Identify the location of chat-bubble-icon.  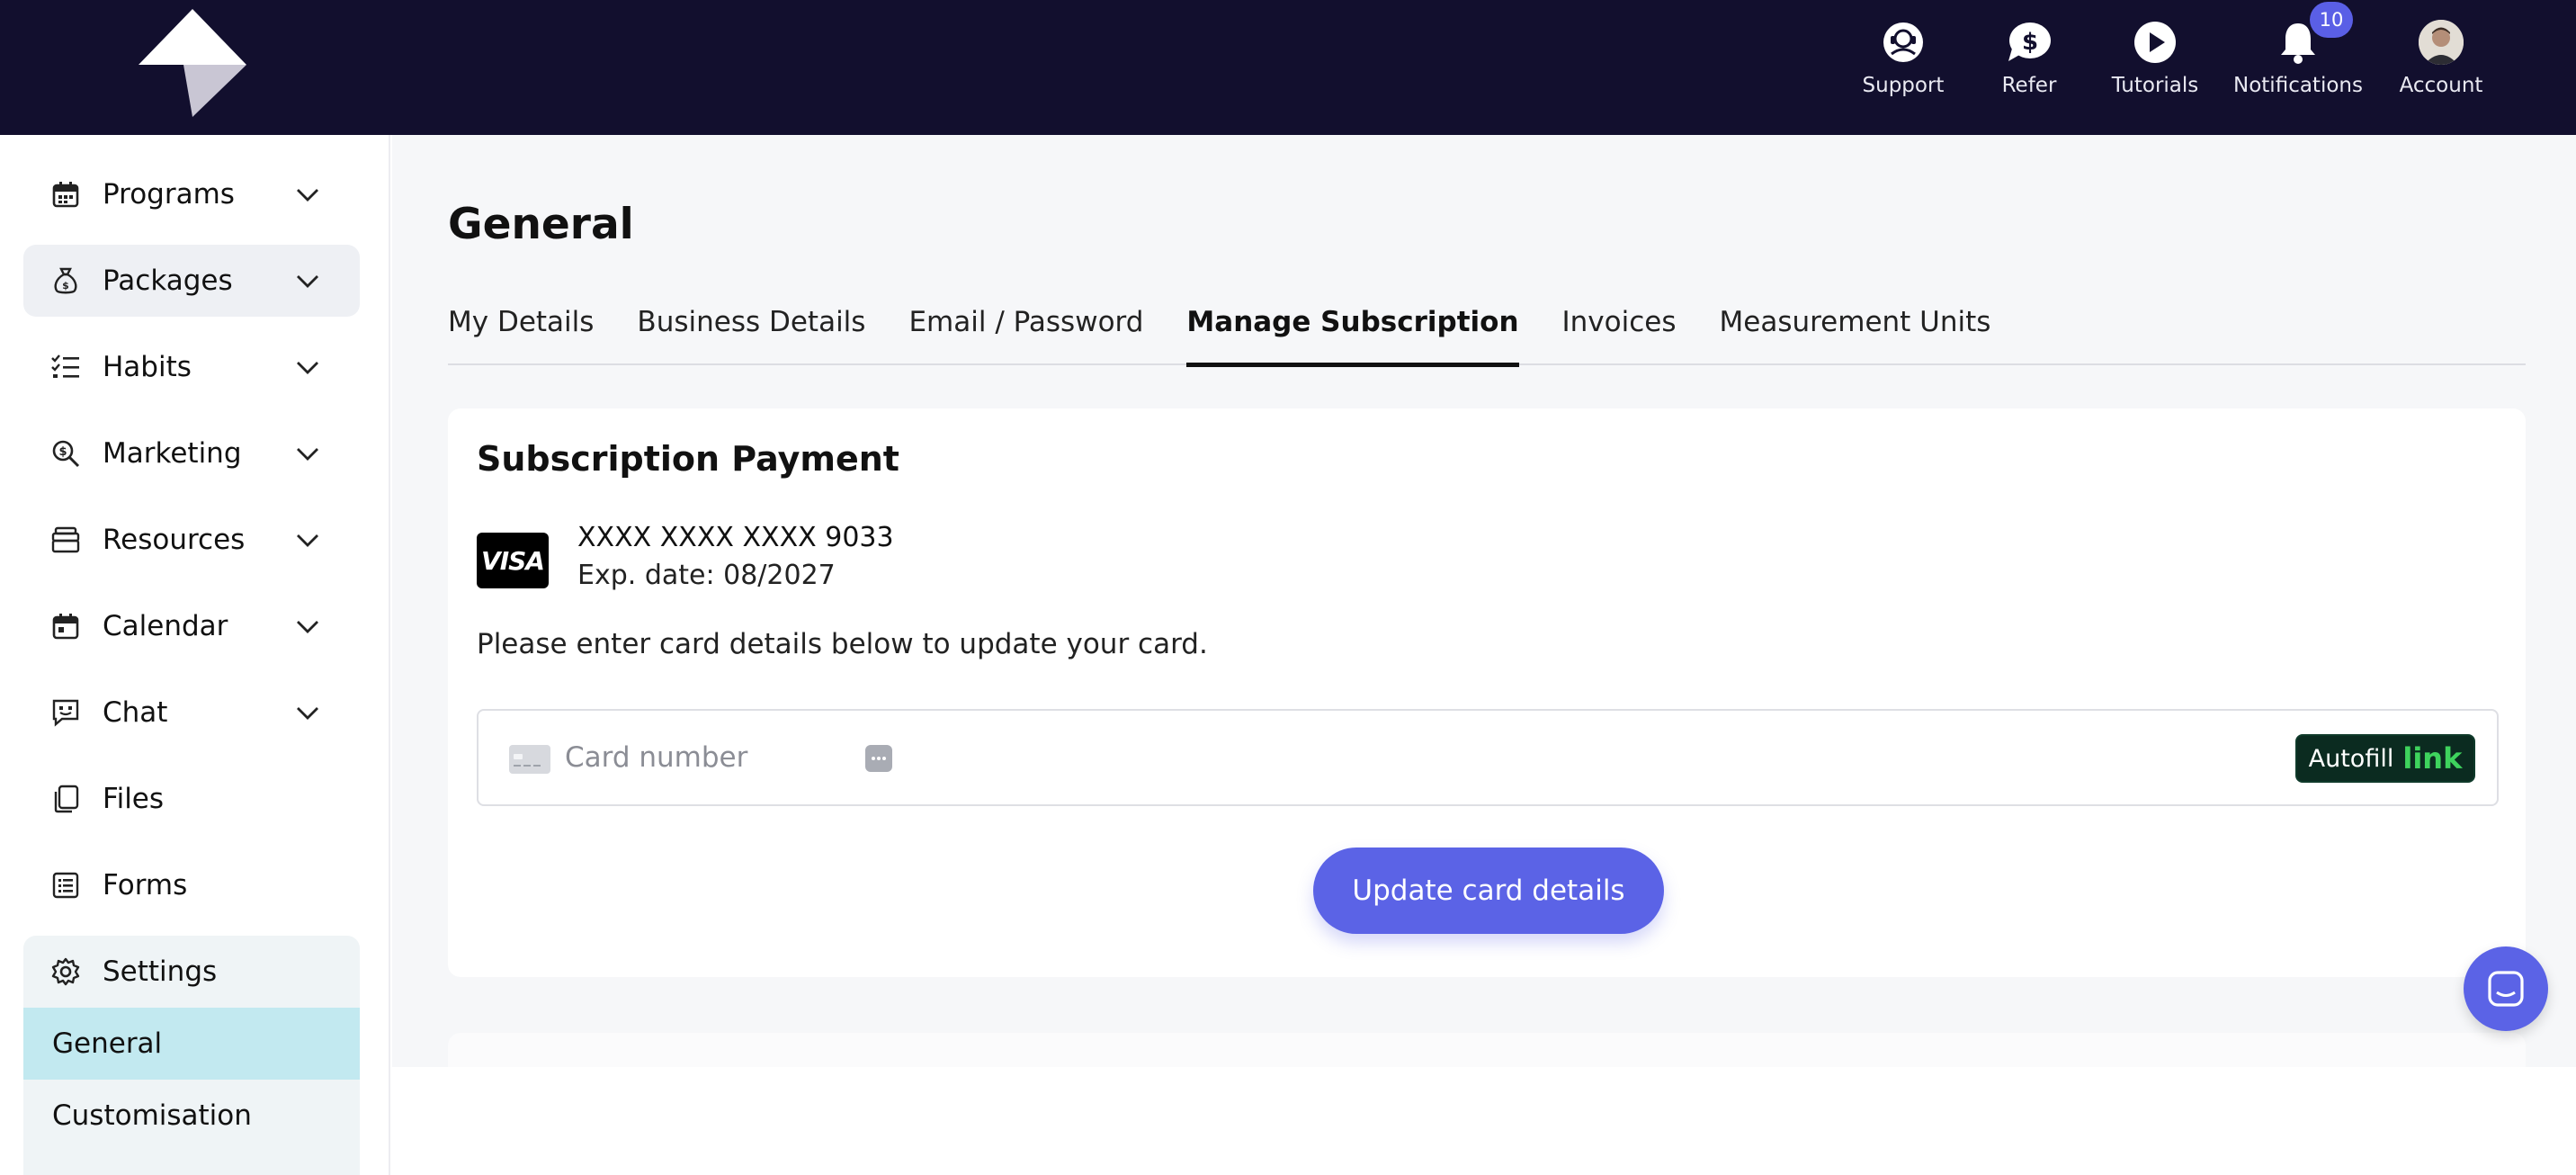
(2506, 989).